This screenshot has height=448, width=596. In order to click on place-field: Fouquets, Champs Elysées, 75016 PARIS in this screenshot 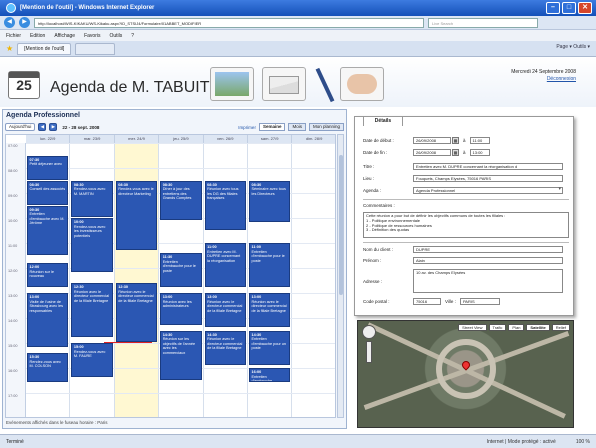, I will do `click(488, 178)`.